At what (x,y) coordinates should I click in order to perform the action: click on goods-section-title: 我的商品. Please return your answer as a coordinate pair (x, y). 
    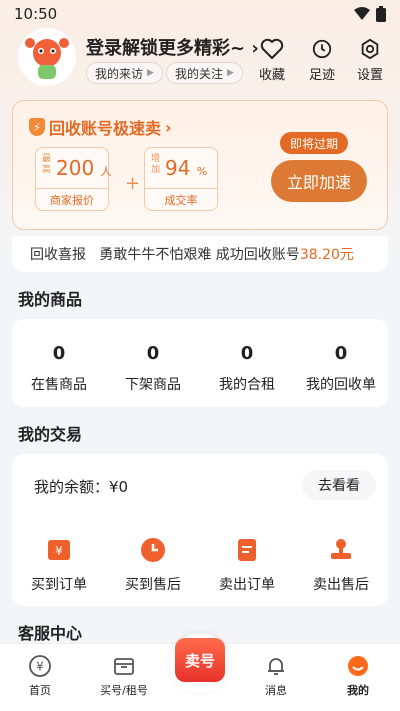
    Looking at the image, I should click on (50, 299).